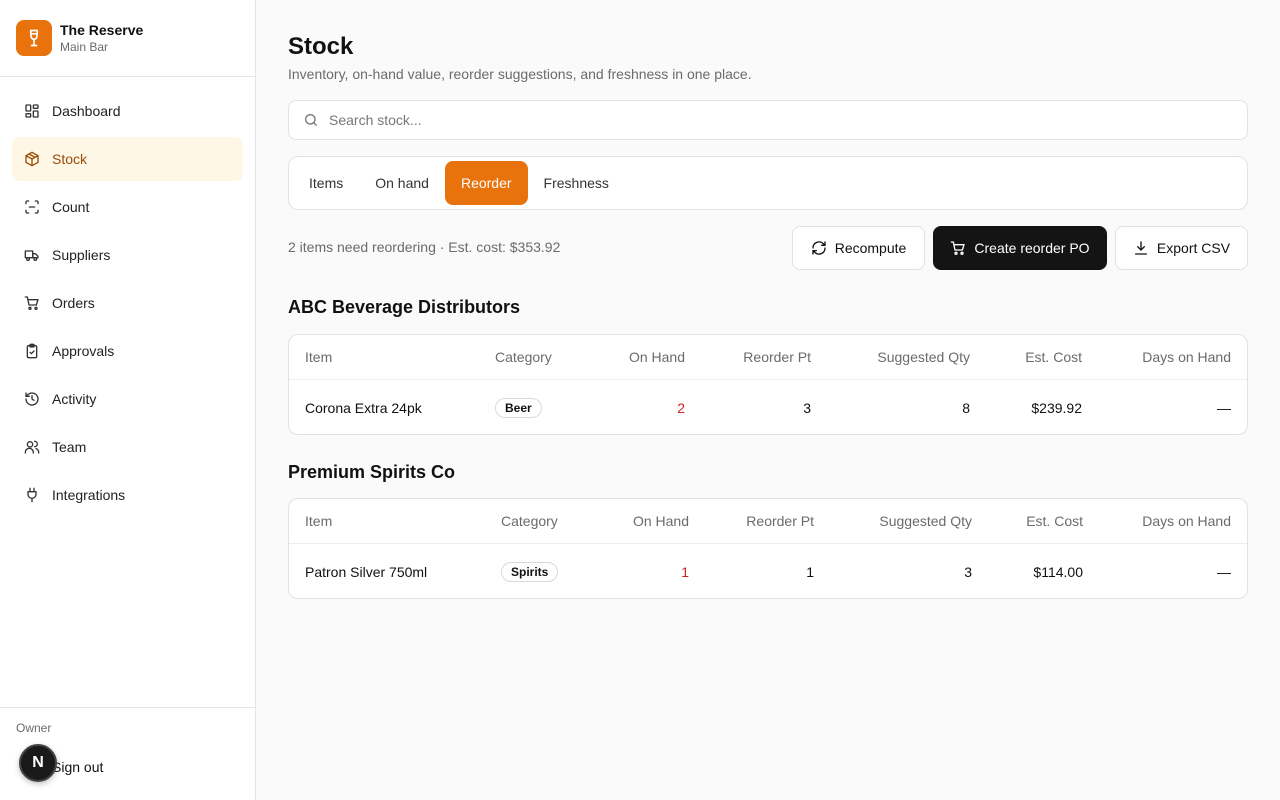  Describe the element at coordinates (681, 407) in the screenshot. I see `on-hand-value: 2` at that location.